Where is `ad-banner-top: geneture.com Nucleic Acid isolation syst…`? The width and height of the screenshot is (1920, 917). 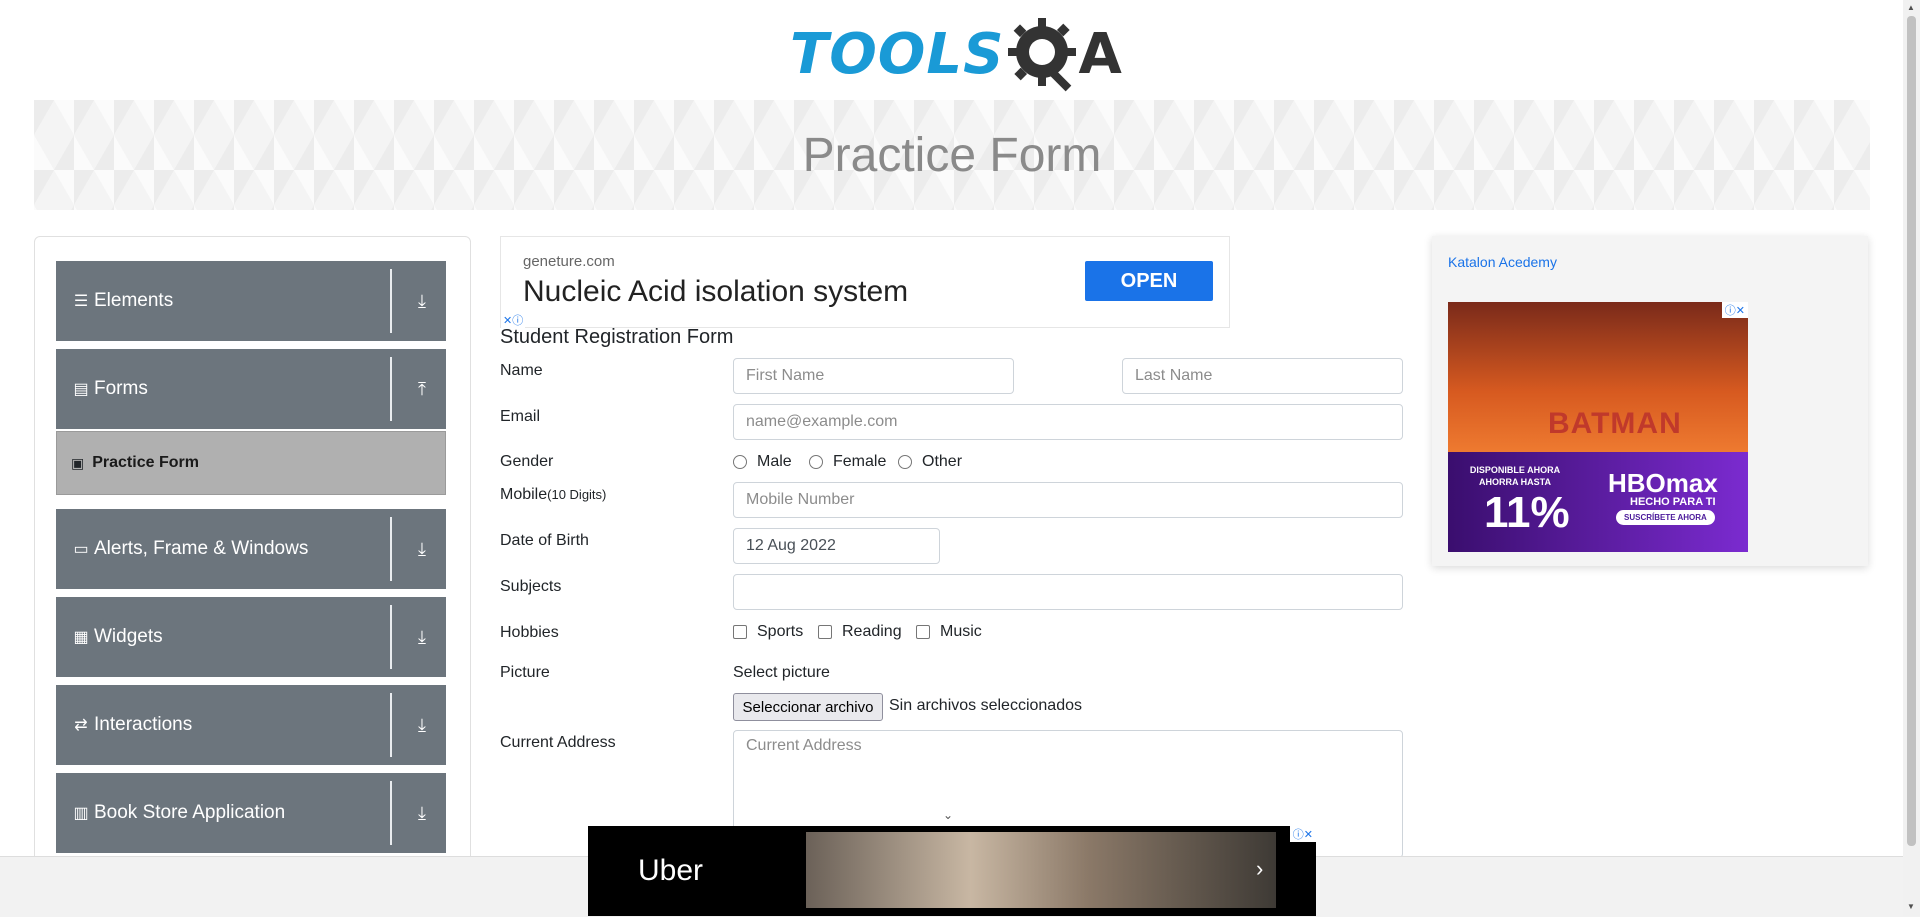
ad-banner-top: geneture.com Nucleic Acid isolation syst… is located at coordinates (865, 282).